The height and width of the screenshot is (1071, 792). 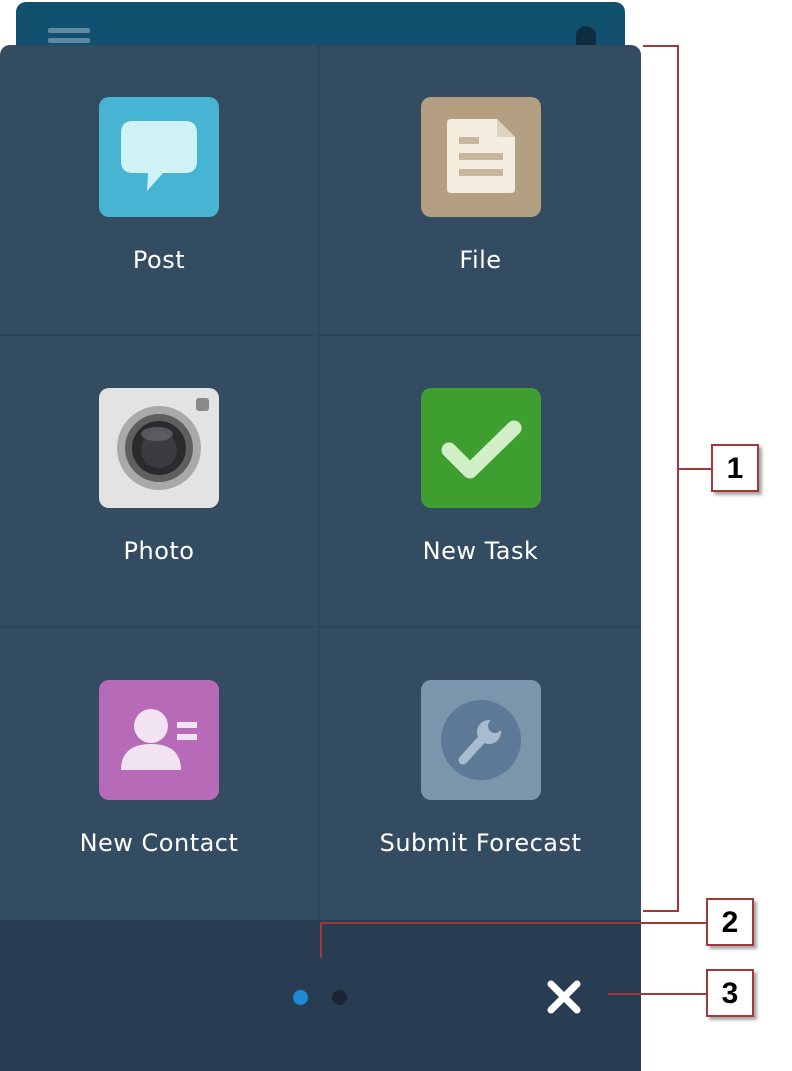 I want to click on action-new-task: New Task, so click(x=480, y=482).